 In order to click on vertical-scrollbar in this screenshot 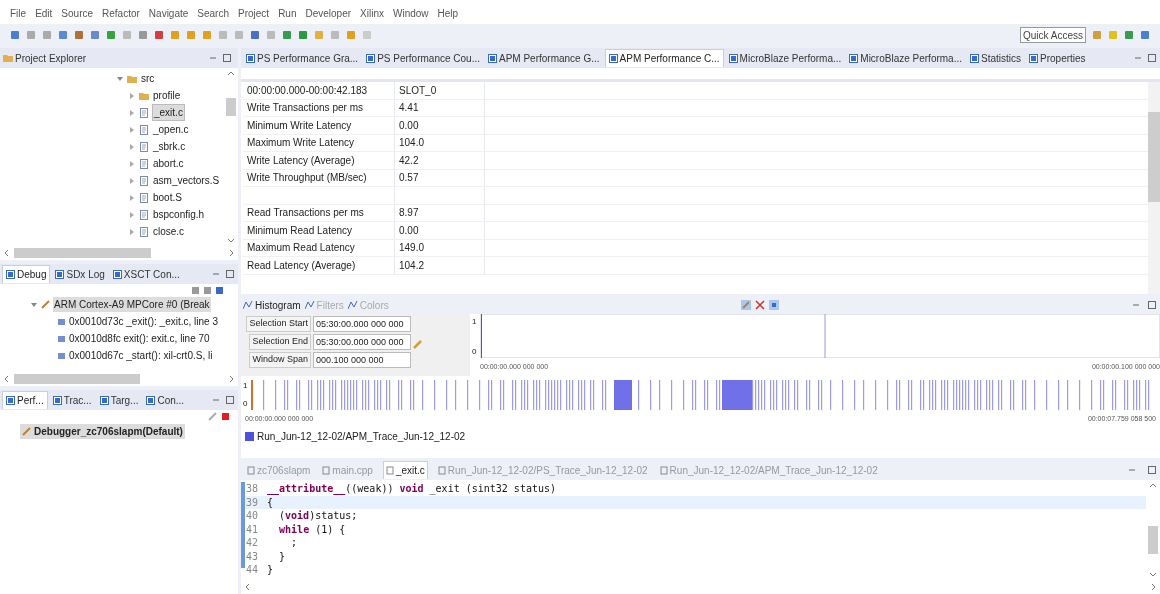, I will do `click(1154, 188)`.